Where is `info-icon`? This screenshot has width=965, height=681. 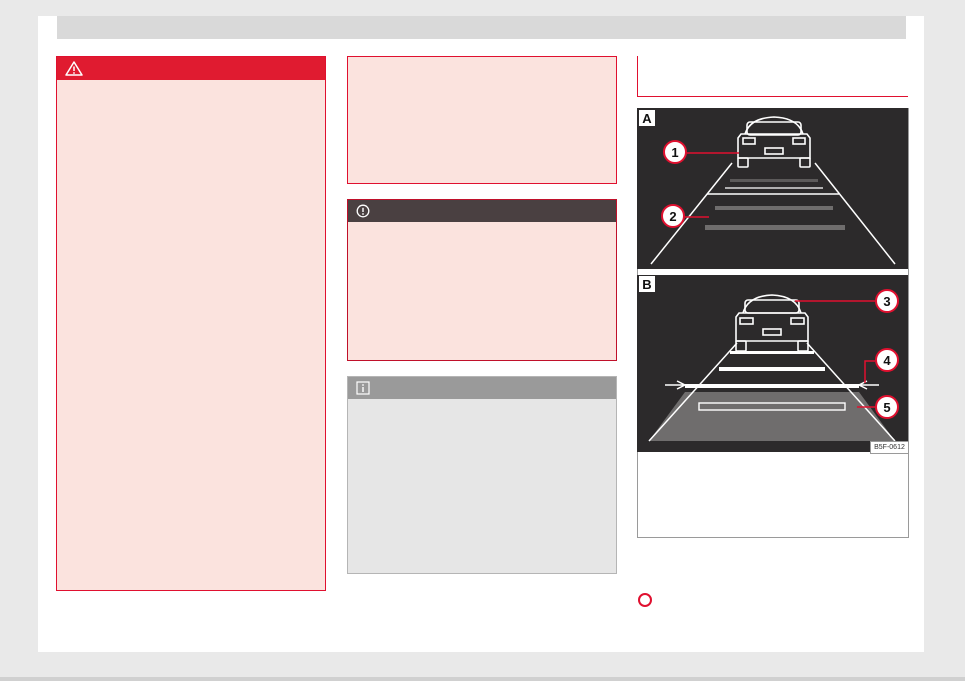
info-icon is located at coordinates (363, 388).